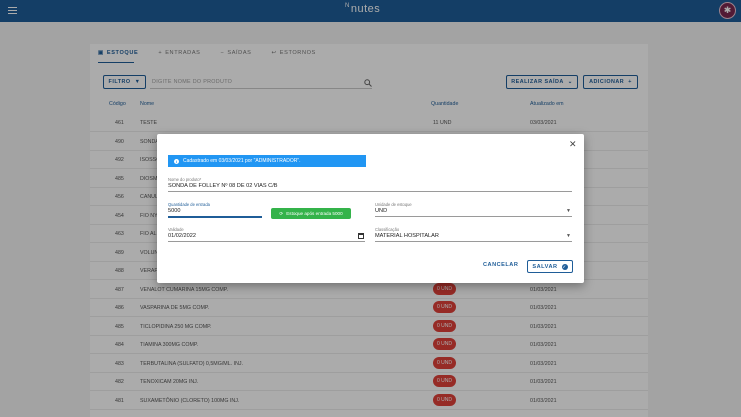 The image size is (741, 417). What do you see at coordinates (361, 236) in the screenshot?
I see `calendar-icon` at bounding box center [361, 236].